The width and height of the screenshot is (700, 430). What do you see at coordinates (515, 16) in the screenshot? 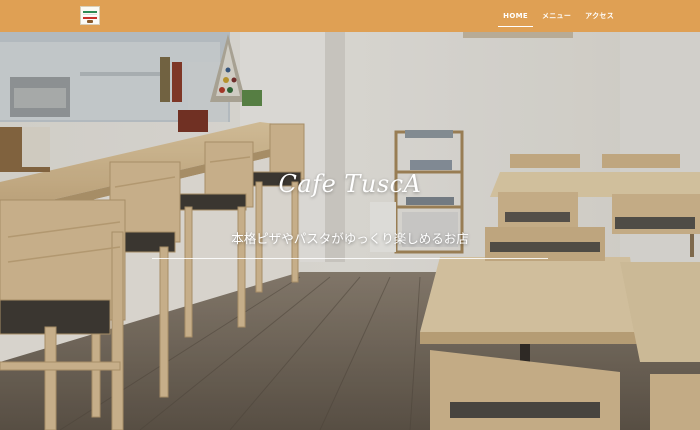
I see `nav-item-home: HOME` at bounding box center [515, 16].